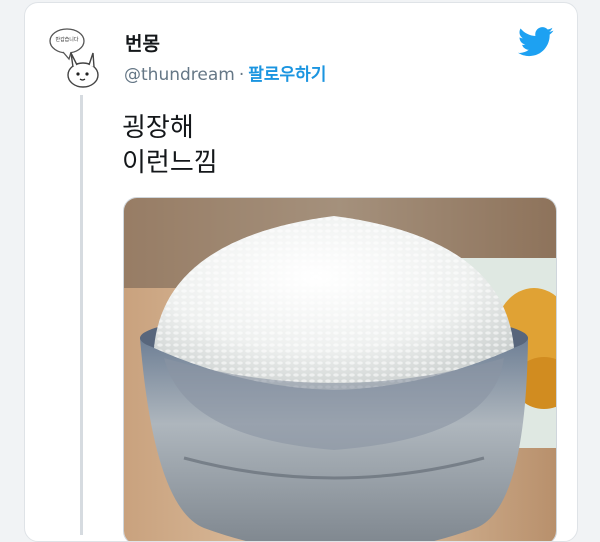  What do you see at coordinates (142, 42) in the screenshot?
I see `display-name: 번몽` at bounding box center [142, 42].